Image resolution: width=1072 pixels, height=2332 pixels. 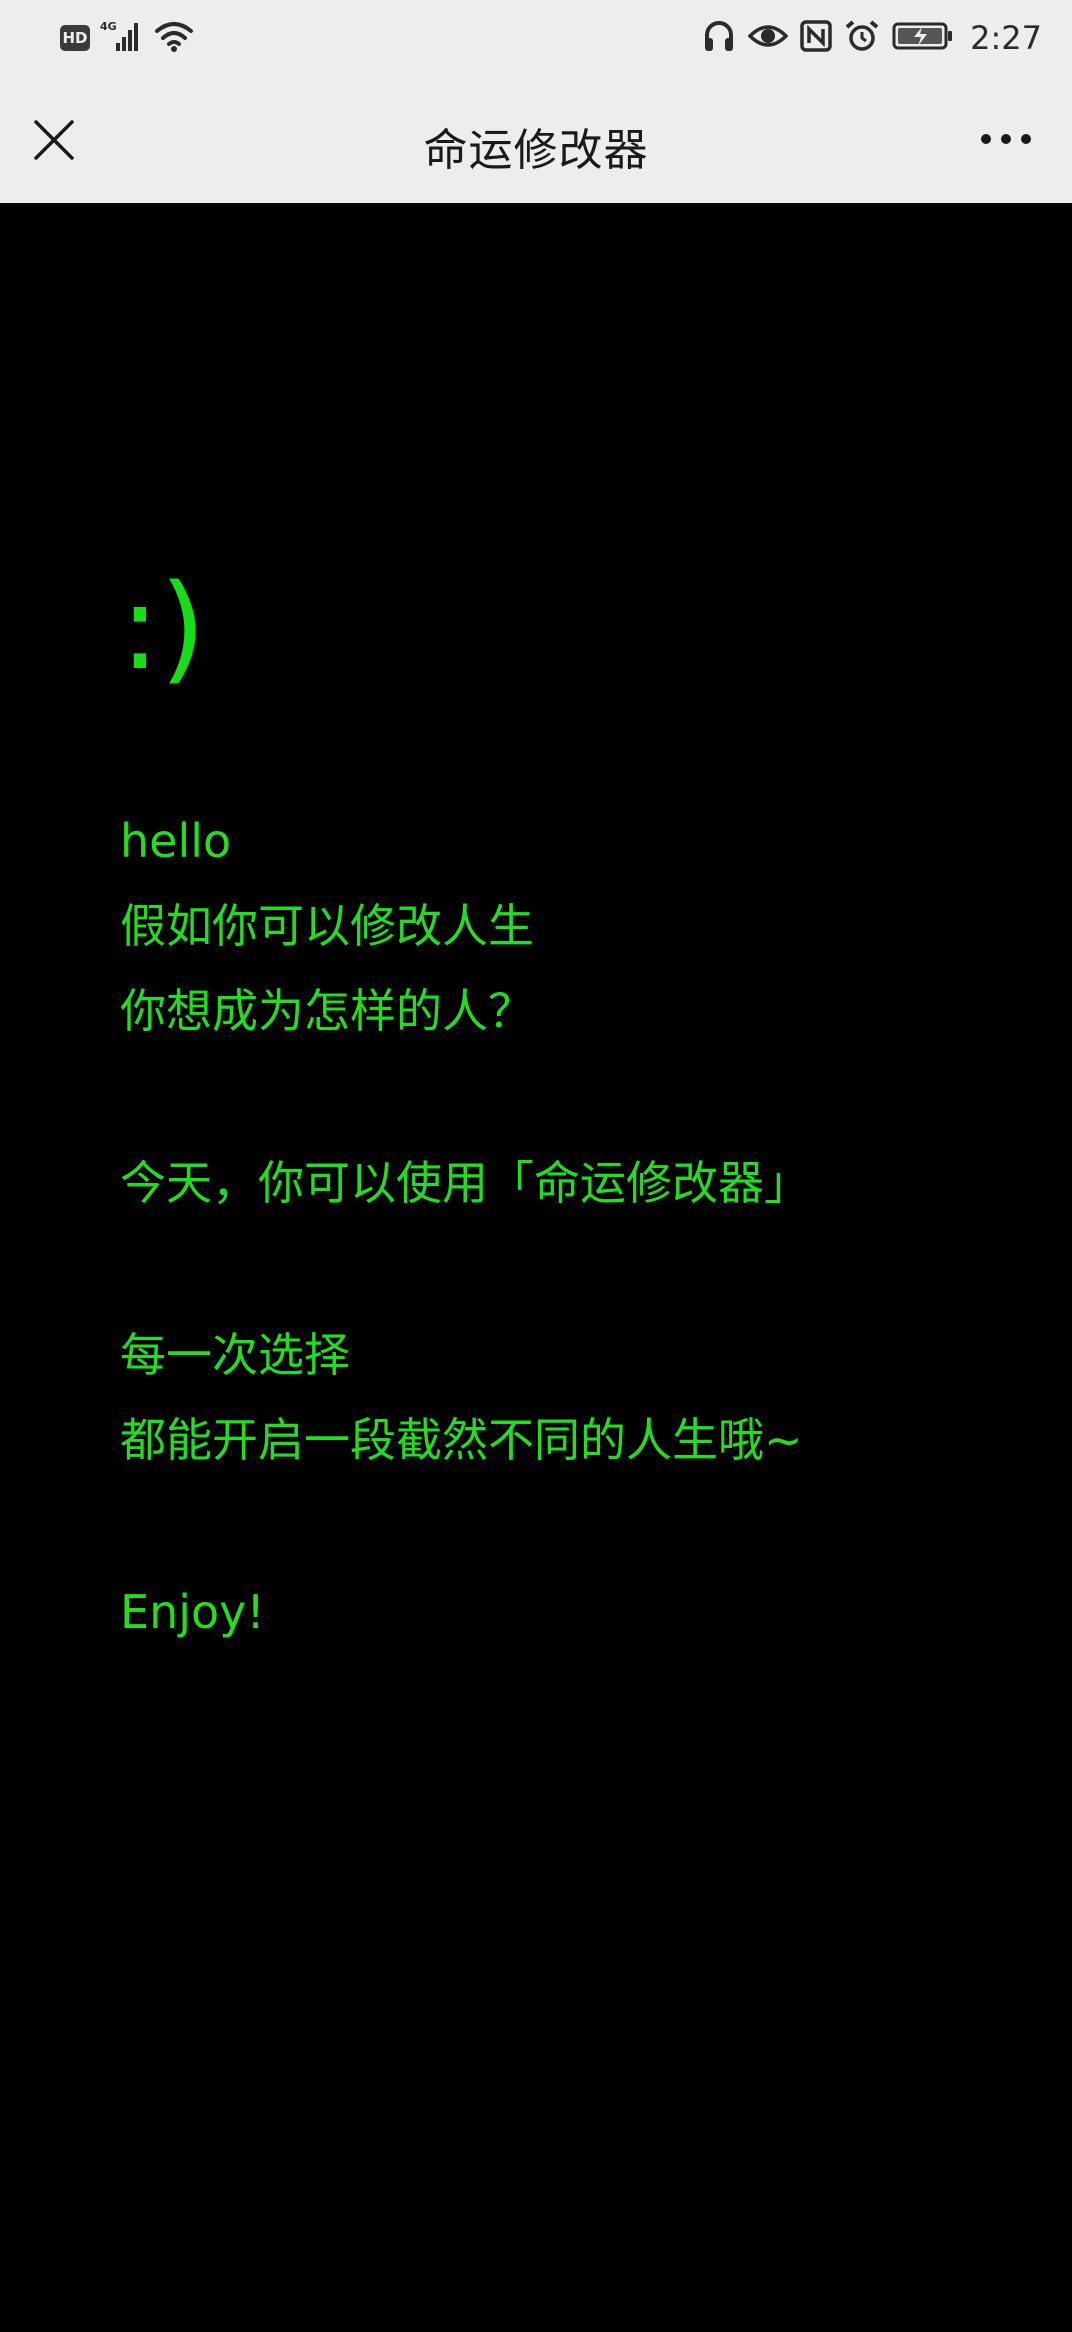 What do you see at coordinates (768, 38) in the screenshot?
I see `eye-icon` at bounding box center [768, 38].